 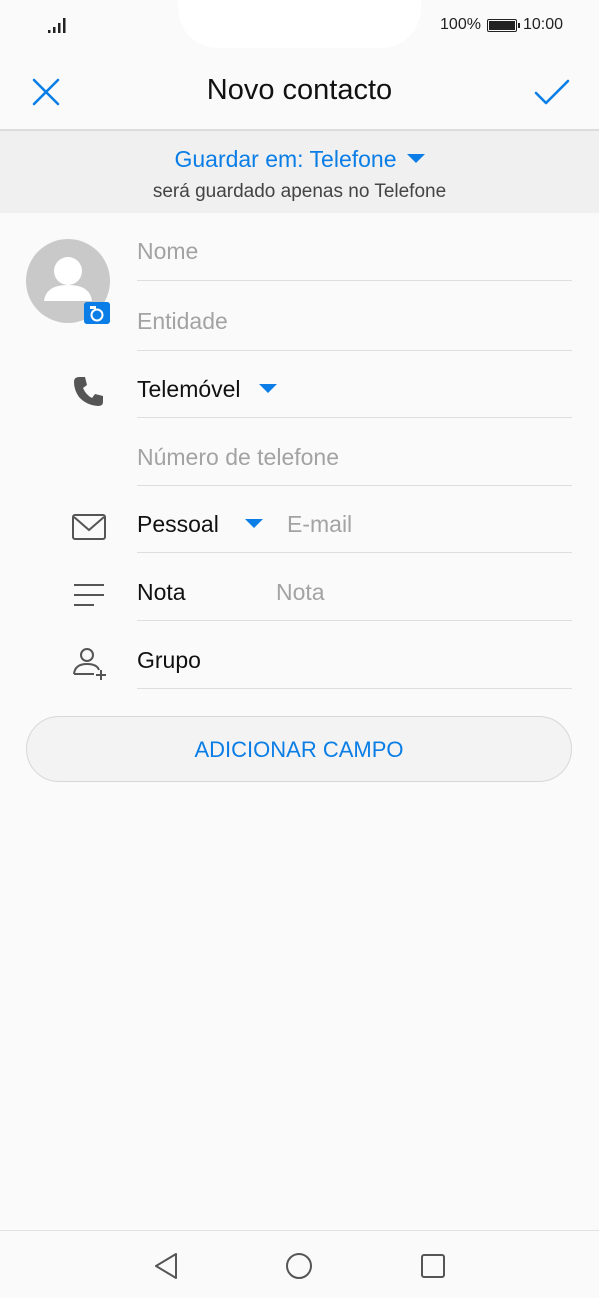 I want to click on save-location-note: será guardado apenas no Telefone, so click(x=299, y=191).